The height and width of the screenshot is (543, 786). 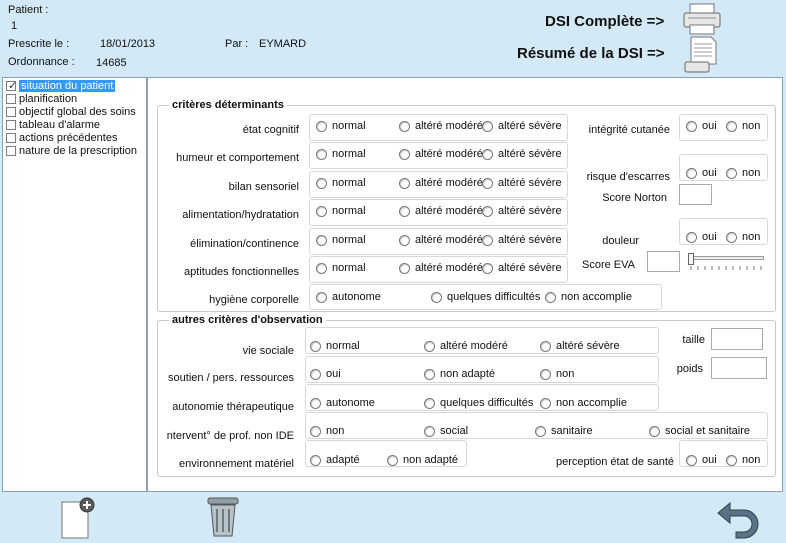 What do you see at coordinates (342, 403) in the screenshot?
I see `autonomie-autonome-radio: autonome` at bounding box center [342, 403].